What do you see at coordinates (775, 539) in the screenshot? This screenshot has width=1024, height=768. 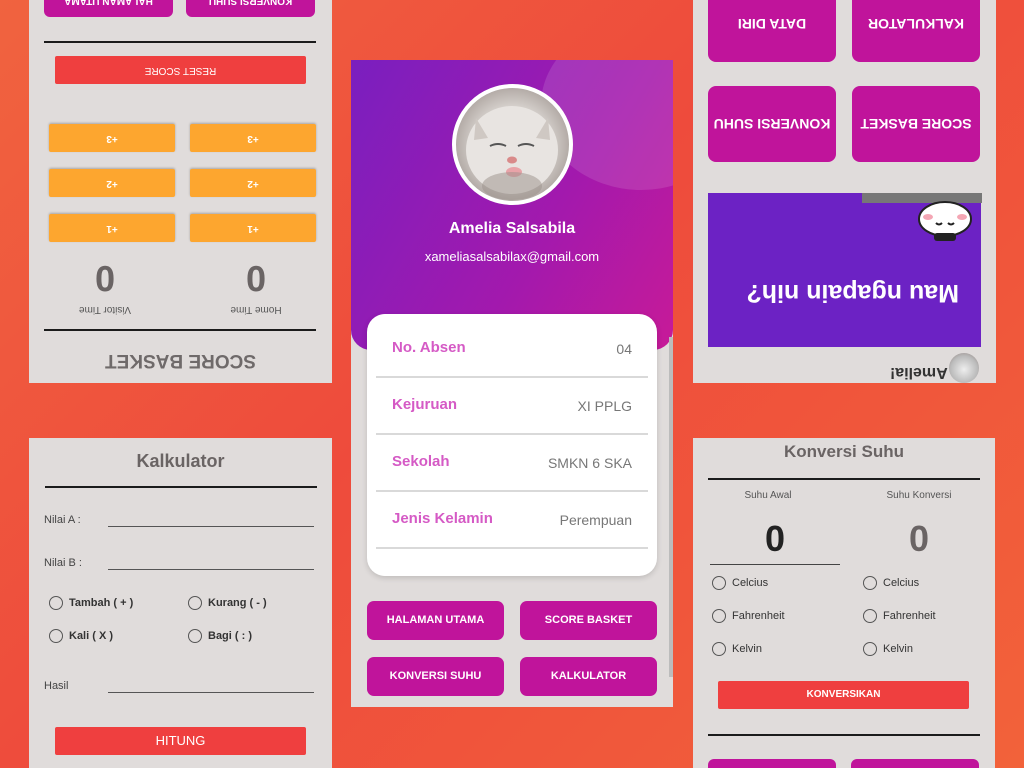 I see `suhu-awal-input: 0` at bounding box center [775, 539].